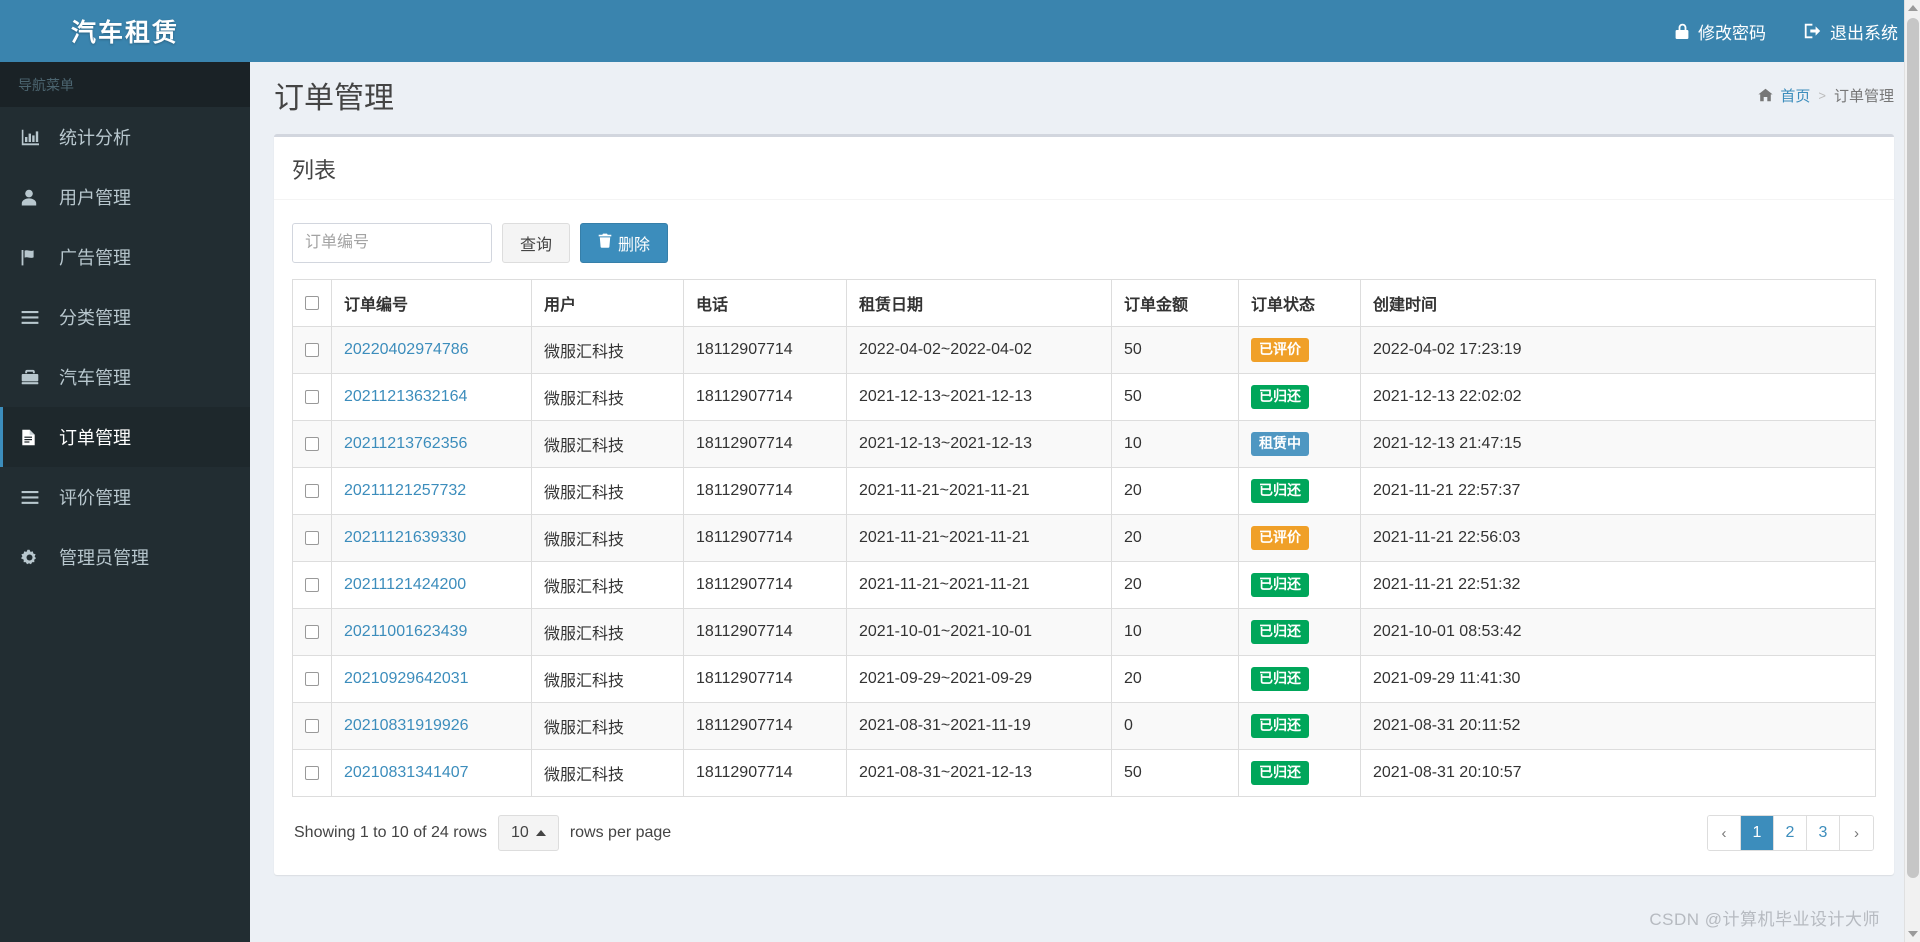  Describe the element at coordinates (312, 302) in the screenshot. I see `select-all-checkbox` at that location.